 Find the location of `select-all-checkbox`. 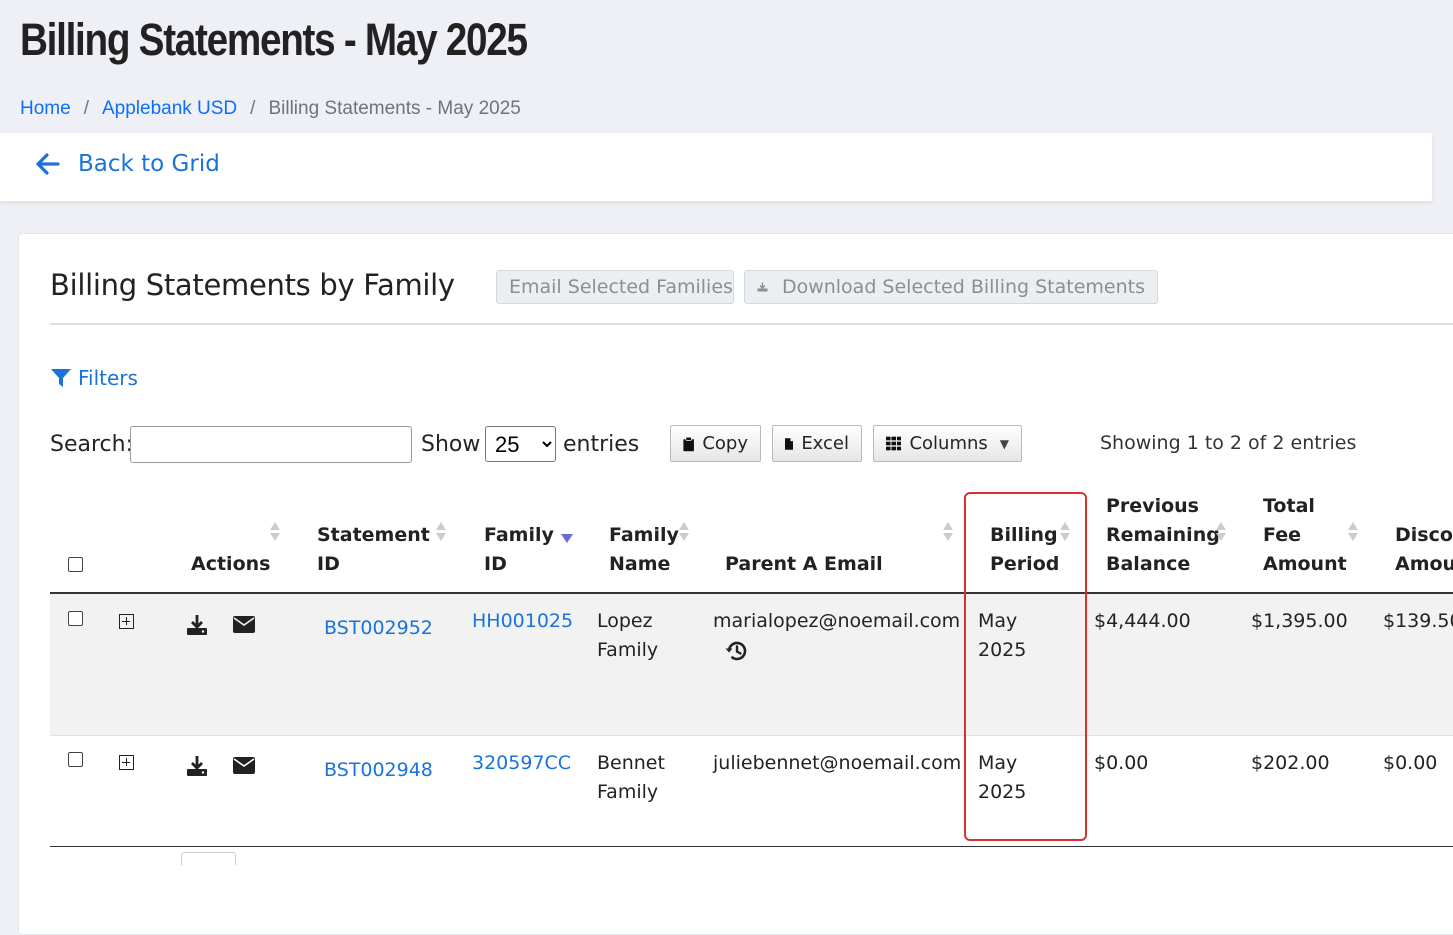

select-all-checkbox is located at coordinates (75, 564).